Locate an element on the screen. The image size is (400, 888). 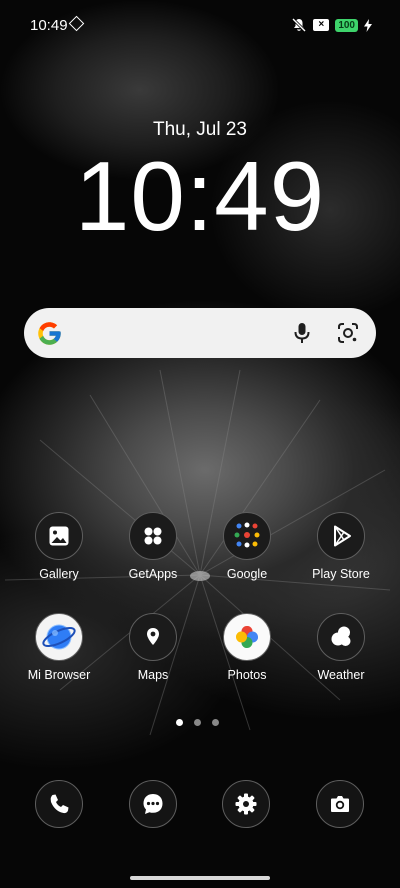
status-bar: 10:49 × 100 is located at coordinates (200, 25).